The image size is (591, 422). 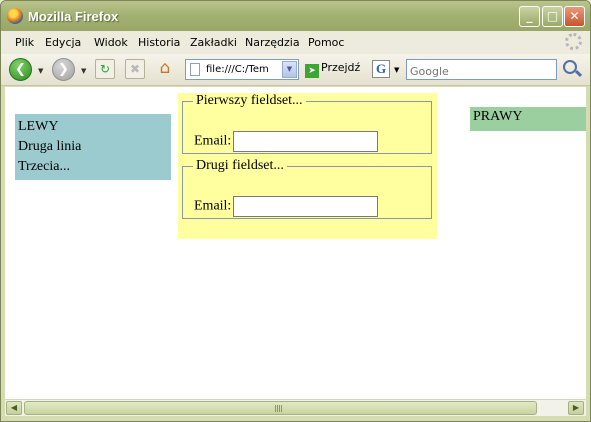 I want to click on home-icon: ⌂, so click(x=165, y=69).